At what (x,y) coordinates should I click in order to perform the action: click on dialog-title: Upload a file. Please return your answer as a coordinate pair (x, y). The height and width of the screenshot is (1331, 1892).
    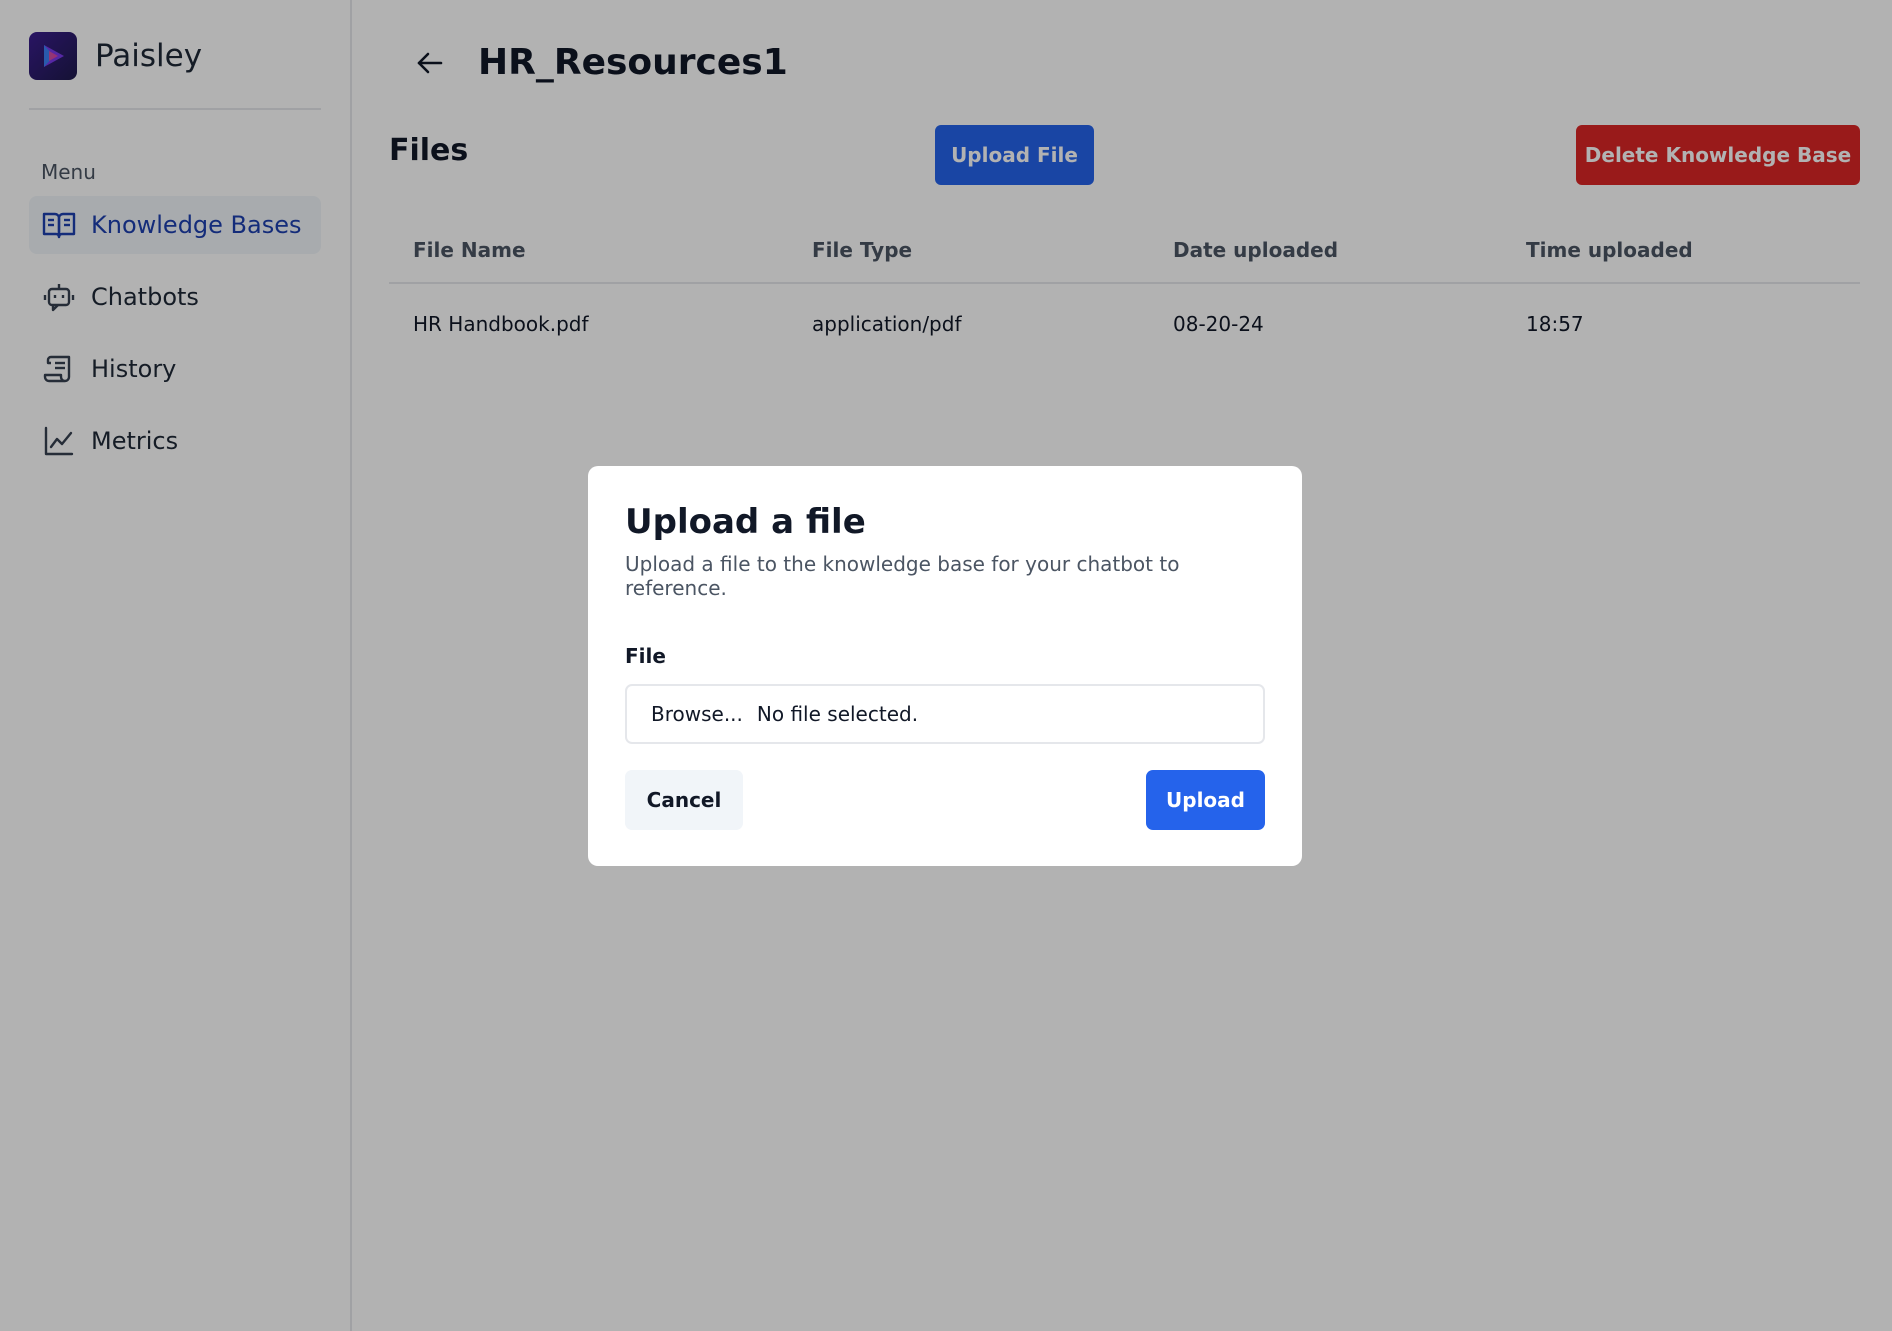
    Looking at the image, I should click on (745, 522).